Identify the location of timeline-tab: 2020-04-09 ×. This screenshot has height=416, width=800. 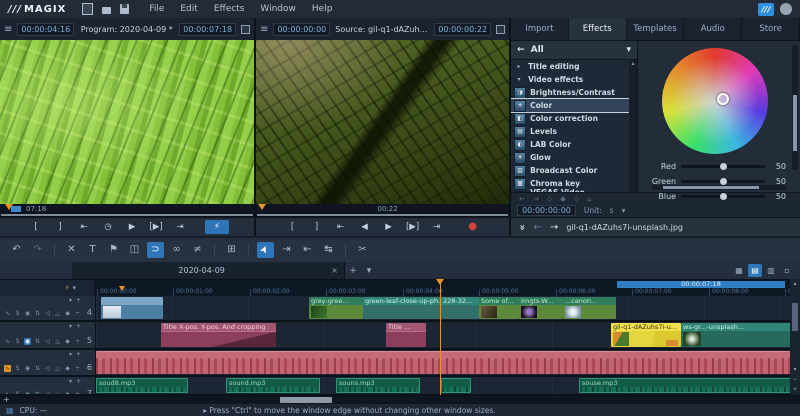
(208, 270).